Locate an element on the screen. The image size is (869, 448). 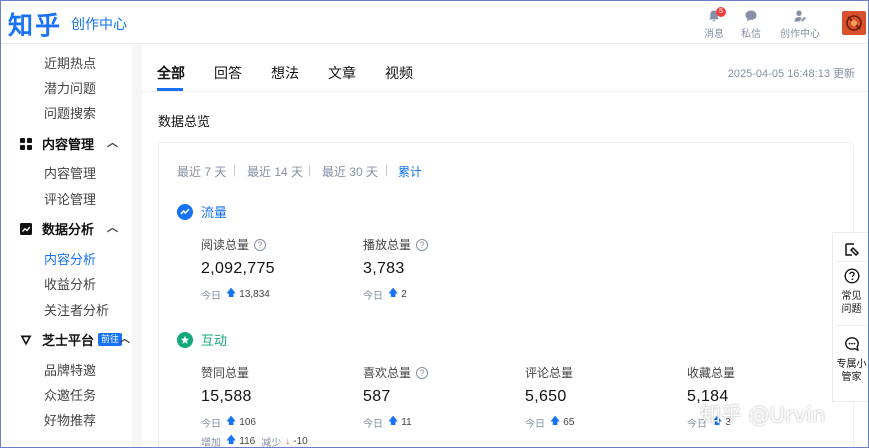
interaction-title: 互动 is located at coordinates (214, 340).